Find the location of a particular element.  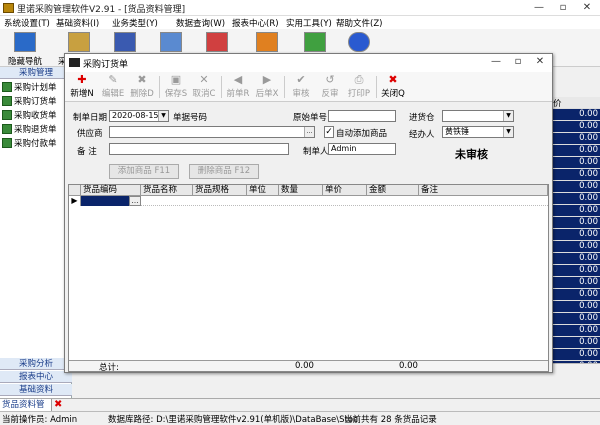

warehouse-select: ▼ is located at coordinates (478, 116).